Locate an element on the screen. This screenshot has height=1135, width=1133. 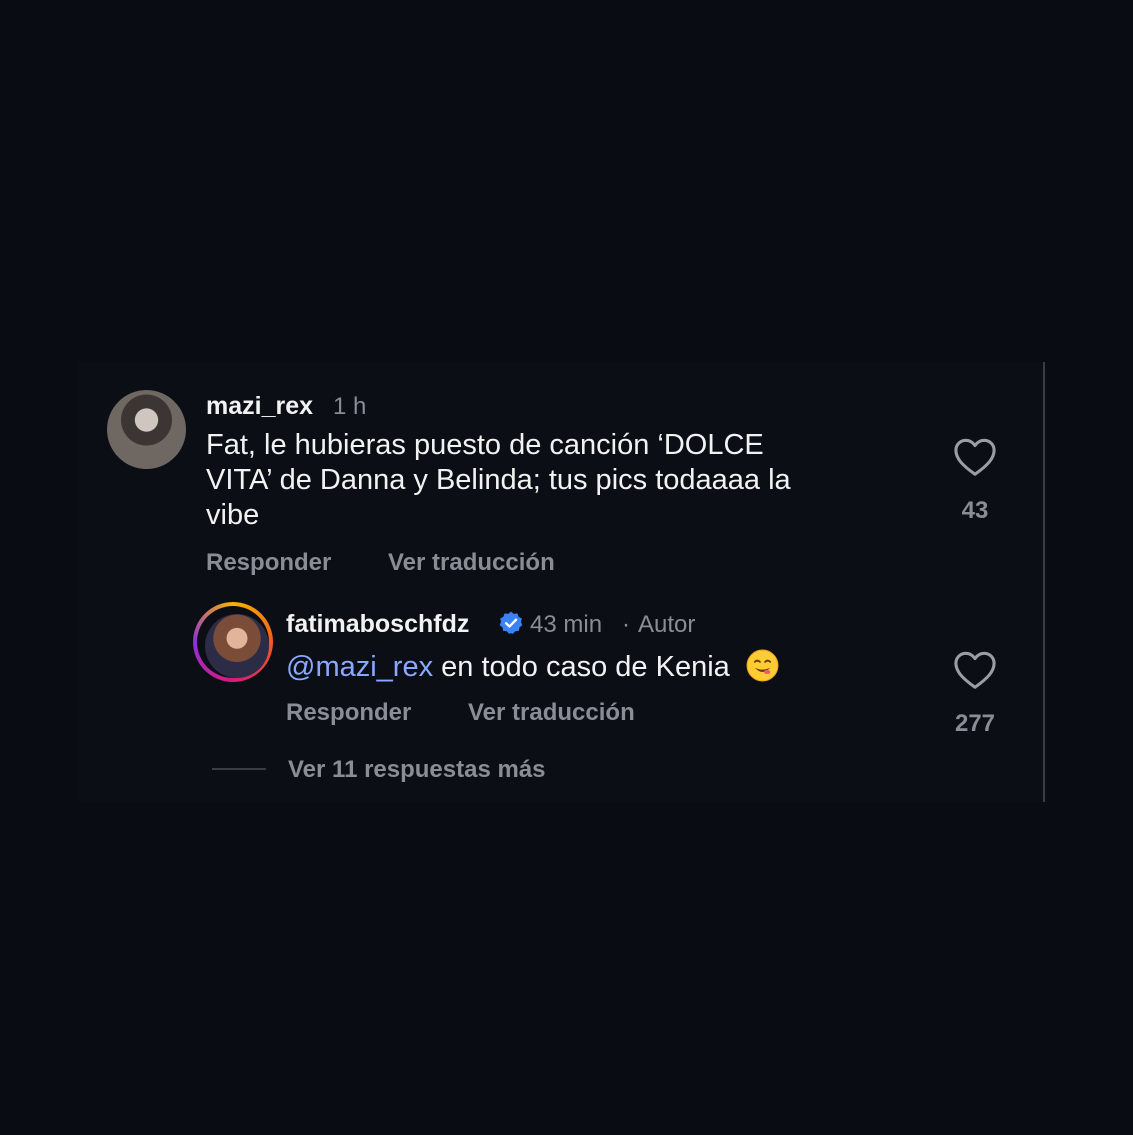
verified-badge-icon is located at coordinates (511, 622).